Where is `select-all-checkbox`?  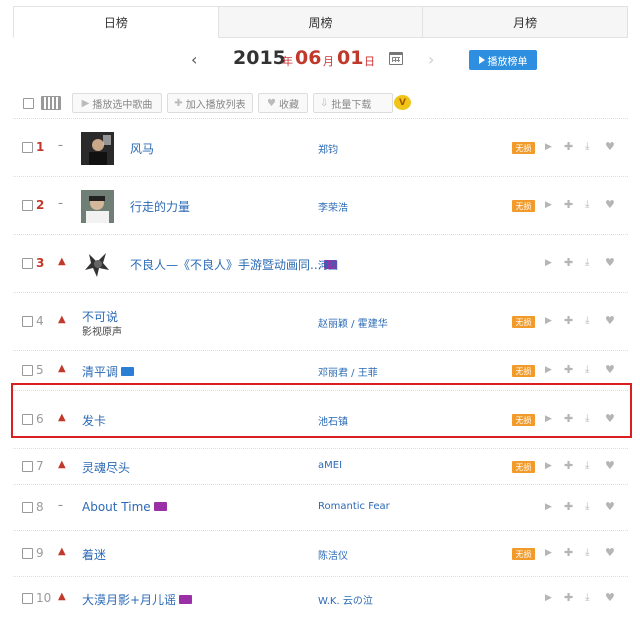 select-all-checkbox is located at coordinates (28, 103).